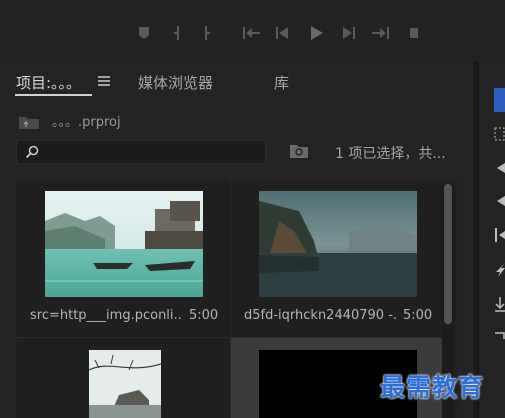 The image size is (505, 418). I want to click on pen-tool-icon, so click(499, 305).